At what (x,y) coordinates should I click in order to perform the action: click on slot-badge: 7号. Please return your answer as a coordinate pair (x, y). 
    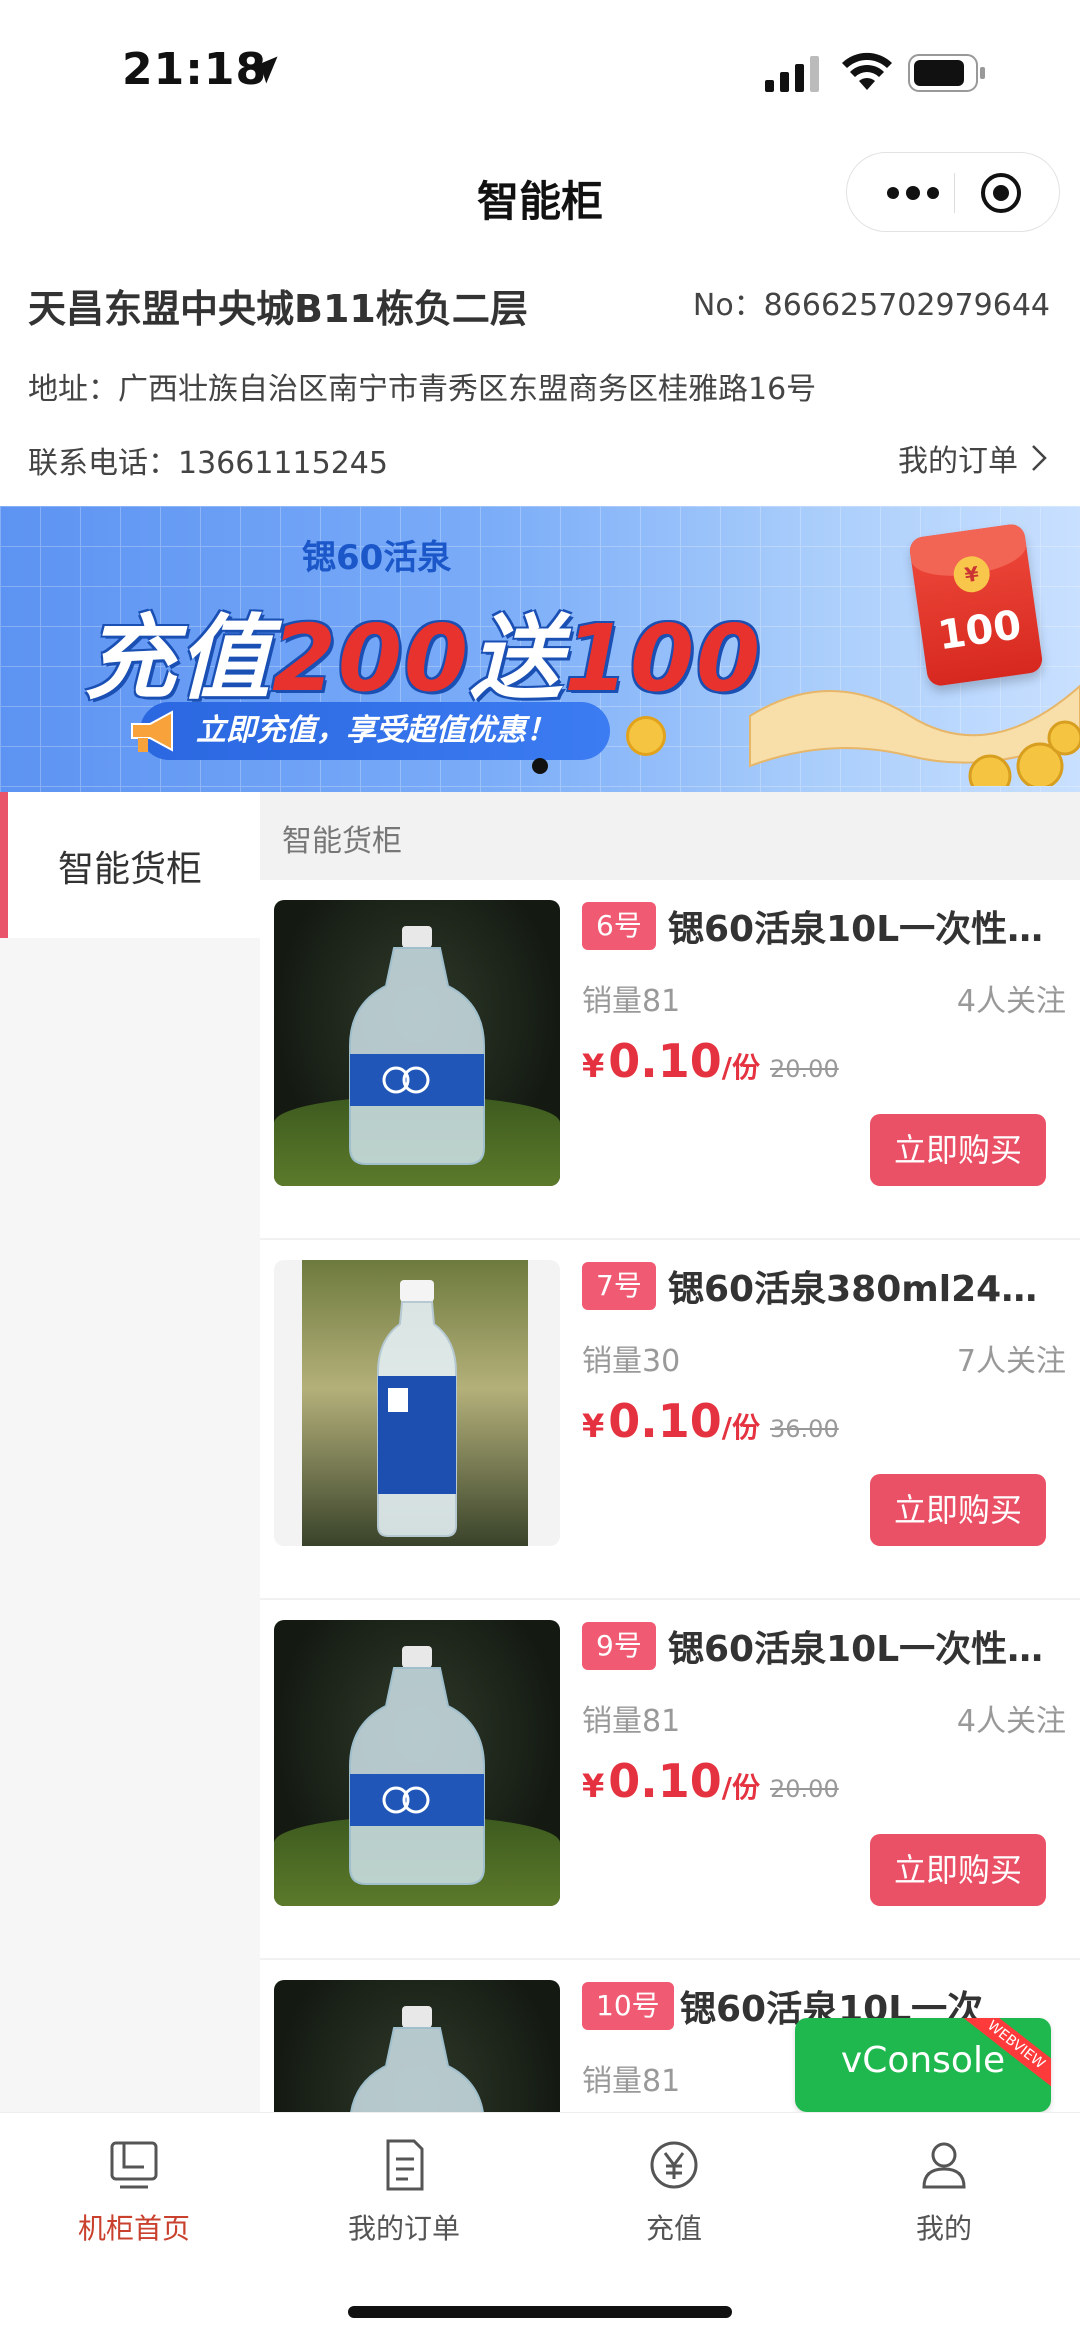
    Looking at the image, I should click on (619, 1286).